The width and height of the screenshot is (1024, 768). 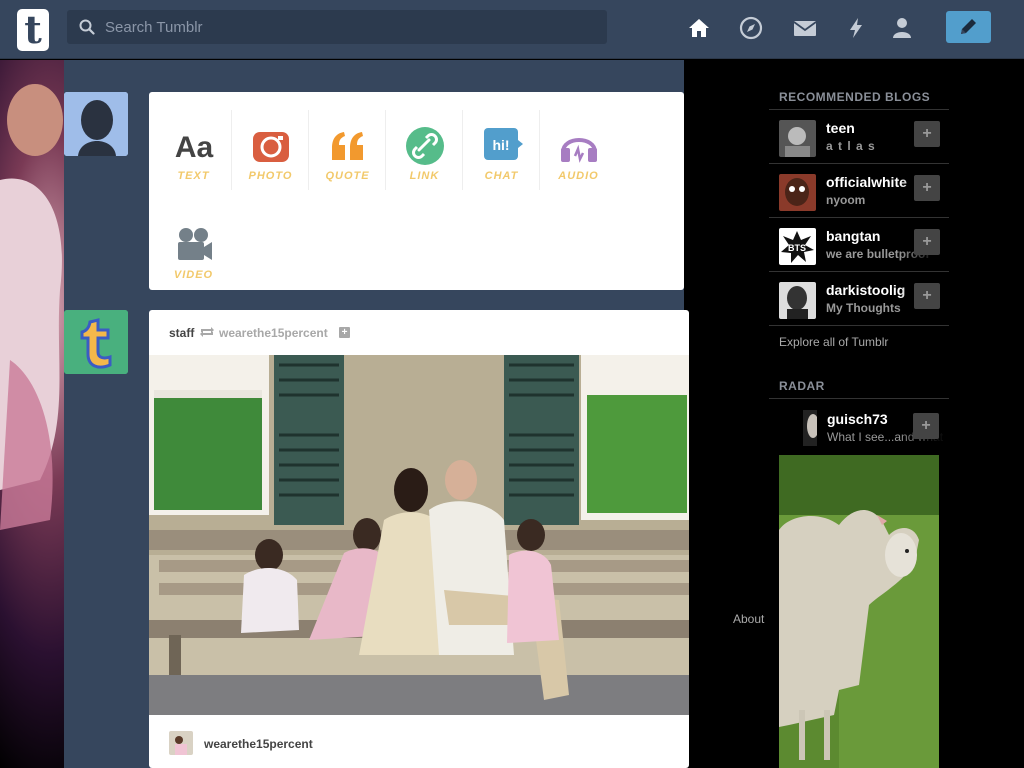 I want to click on radar-blog-name: guisch73, so click(x=857, y=419).